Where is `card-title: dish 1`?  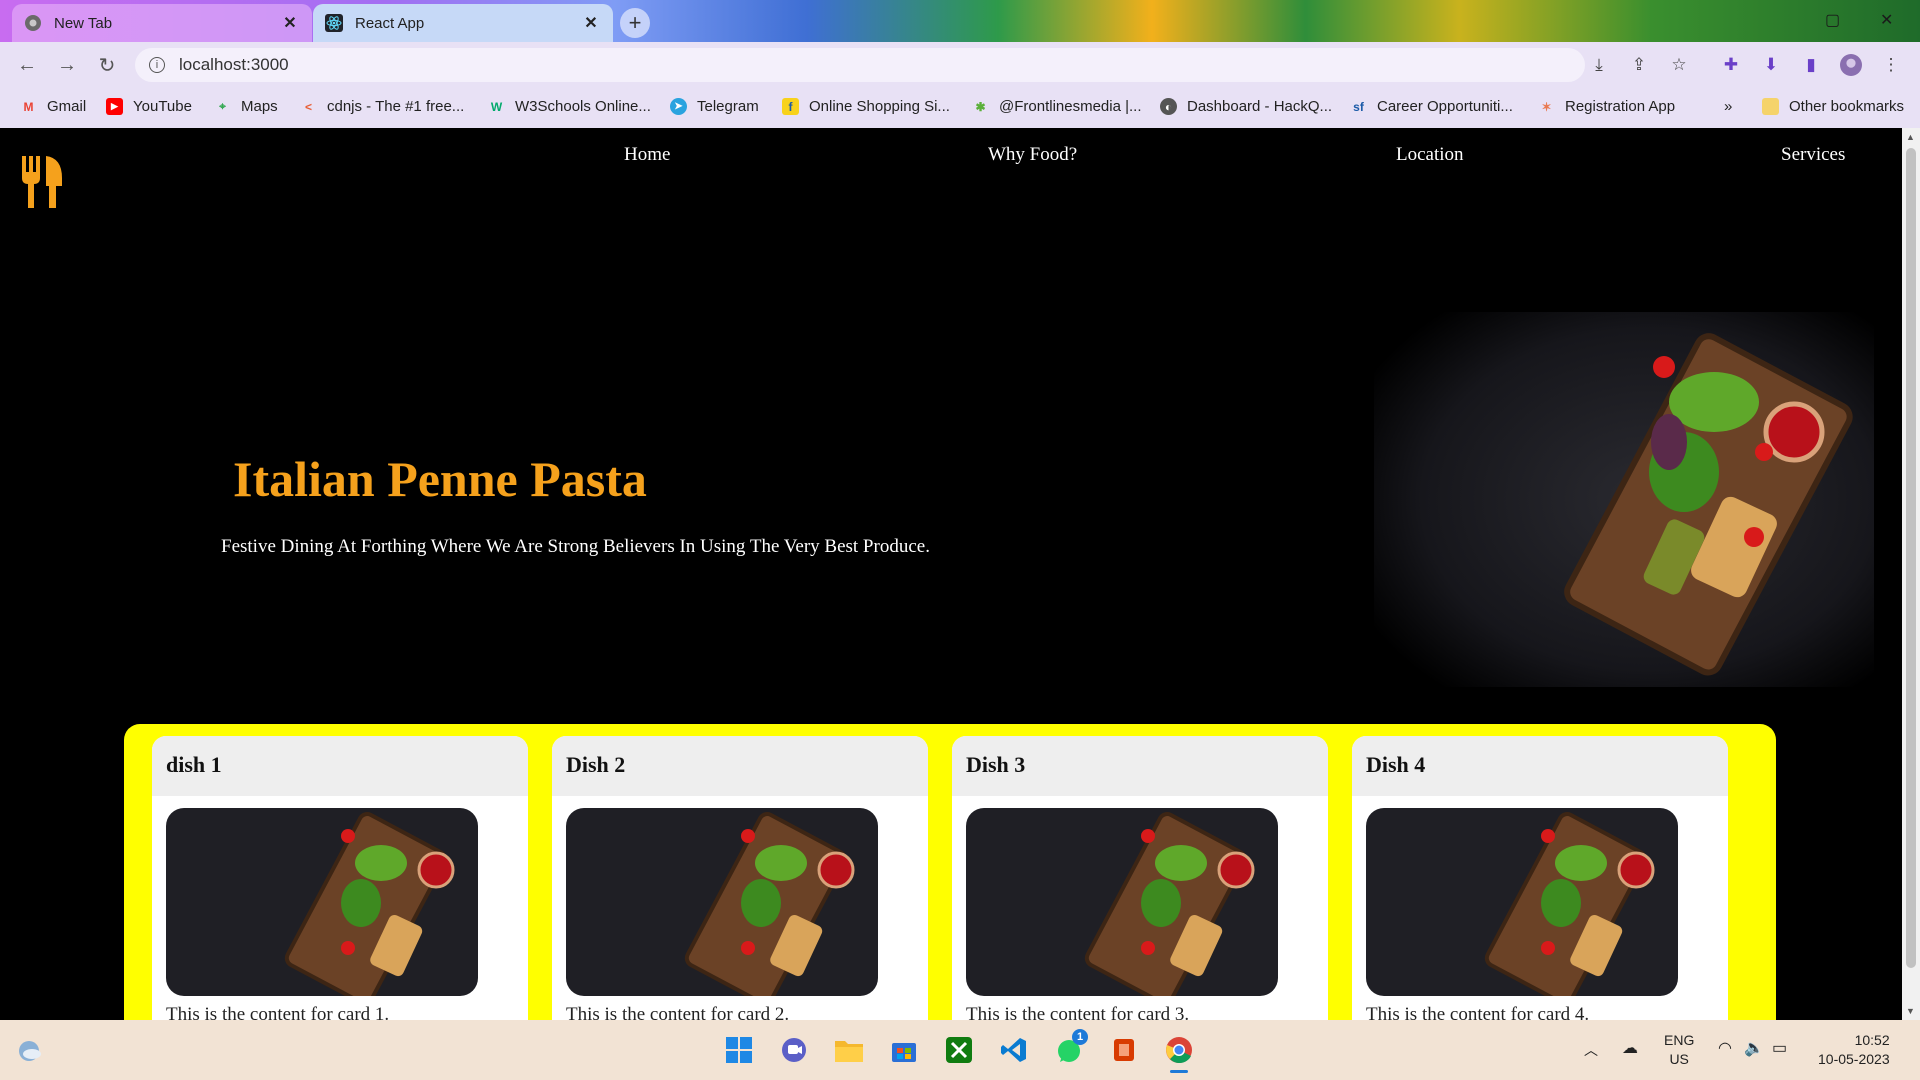 card-title: dish 1 is located at coordinates (340, 766).